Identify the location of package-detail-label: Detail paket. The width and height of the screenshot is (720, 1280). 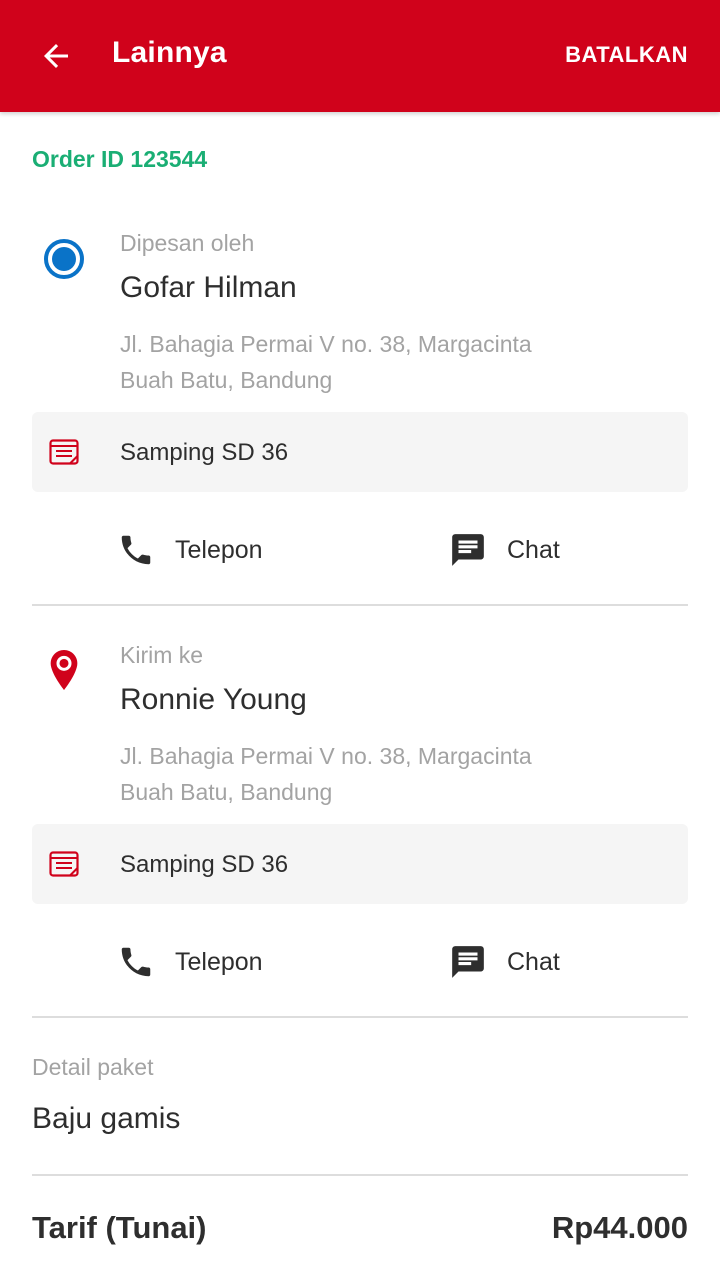
(93, 1067).